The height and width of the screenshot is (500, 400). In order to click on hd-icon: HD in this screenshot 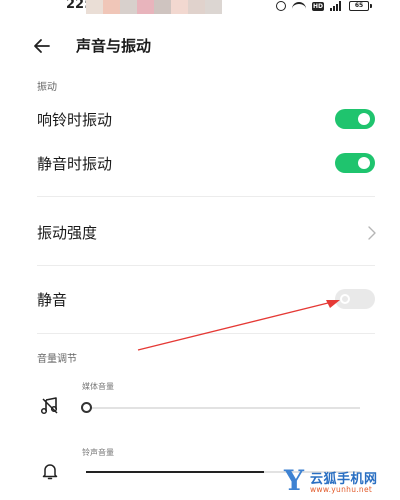, I will do `click(318, 6)`.